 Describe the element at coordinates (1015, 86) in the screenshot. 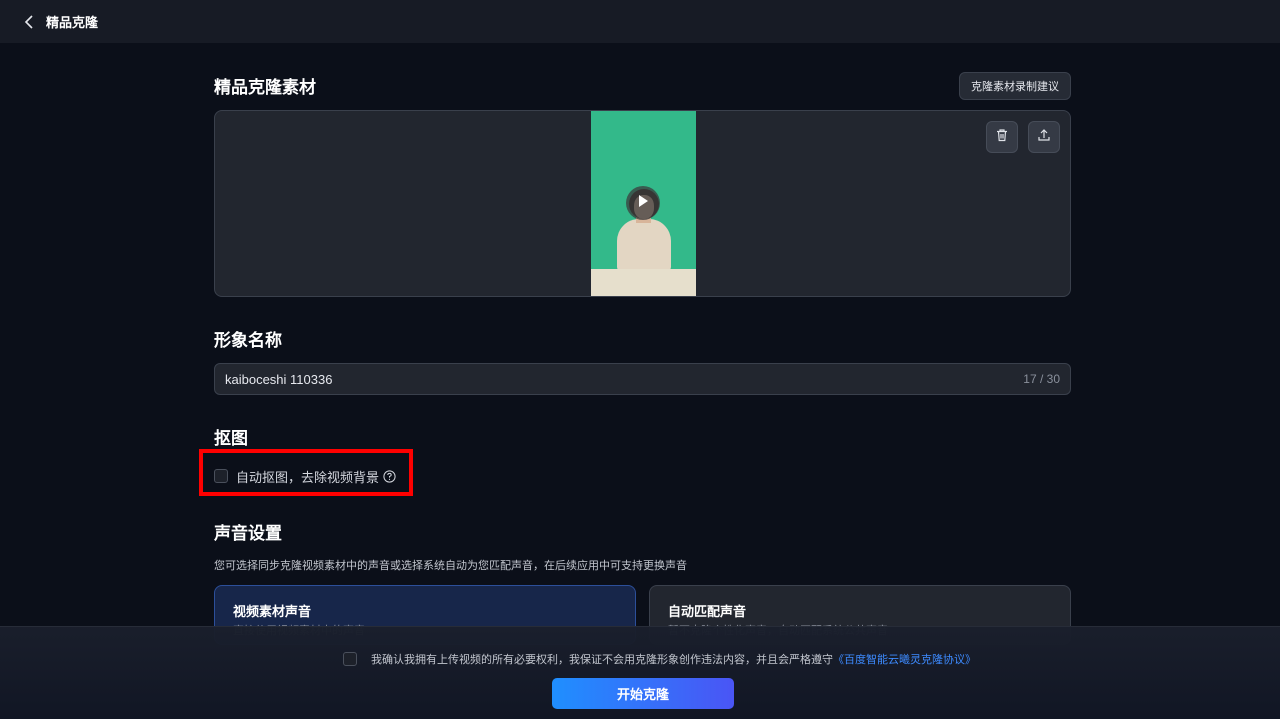

I see `recording-tips-button: 克隆素材录制建议` at that location.